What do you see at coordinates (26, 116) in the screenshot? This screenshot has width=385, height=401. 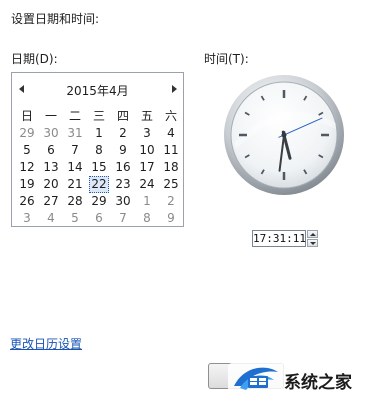 I see `weekday-label: 日` at bounding box center [26, 116].